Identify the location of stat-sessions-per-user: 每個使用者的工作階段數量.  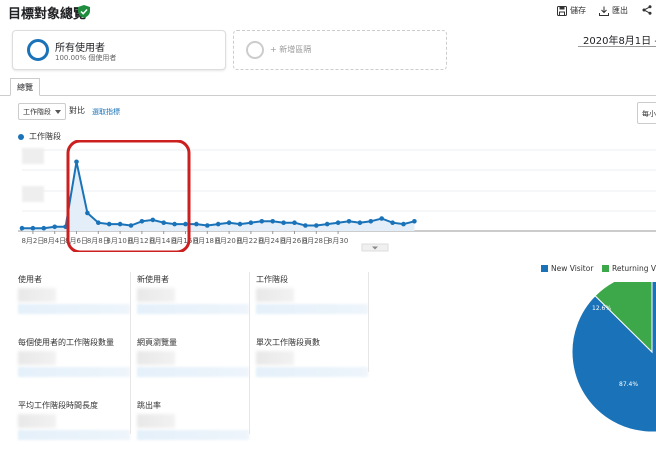
(76, 367).